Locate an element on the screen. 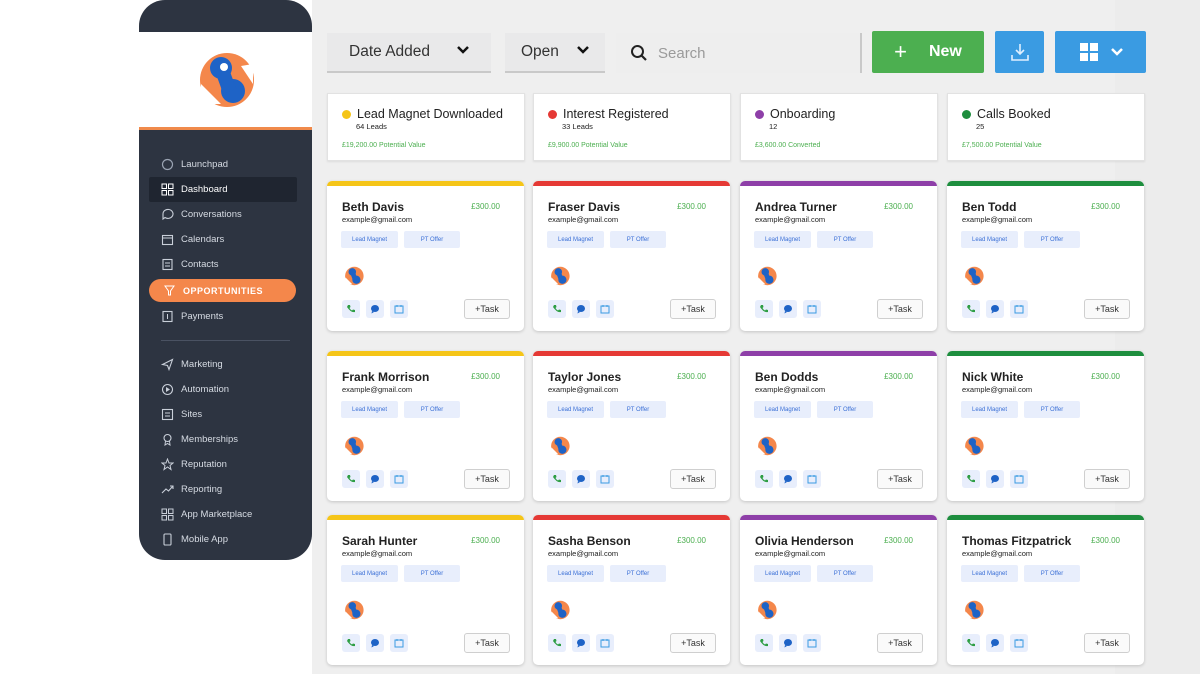 The height and width of the screenshot is (674, 1200). sidebar-item-conversations: Conversations is located at coordinates (225, 214).